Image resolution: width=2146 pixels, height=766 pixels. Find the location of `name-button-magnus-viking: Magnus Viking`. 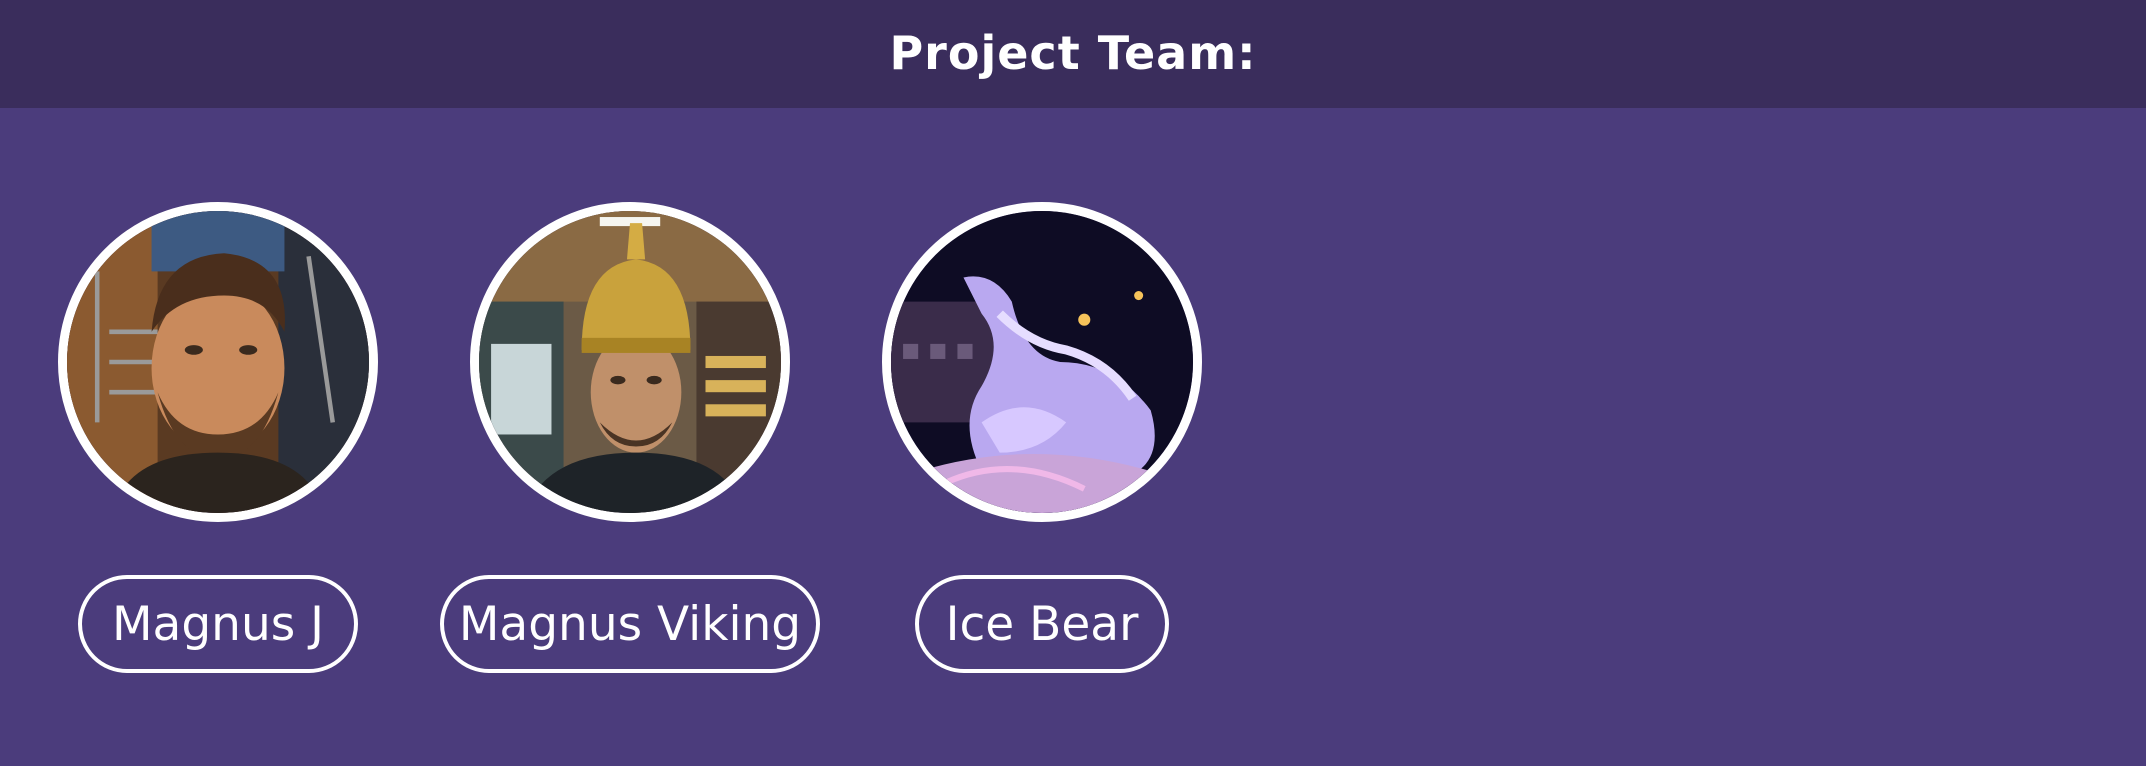

name-button-magnus-viking: Magnus Viking is located at coordinates (630, 624).